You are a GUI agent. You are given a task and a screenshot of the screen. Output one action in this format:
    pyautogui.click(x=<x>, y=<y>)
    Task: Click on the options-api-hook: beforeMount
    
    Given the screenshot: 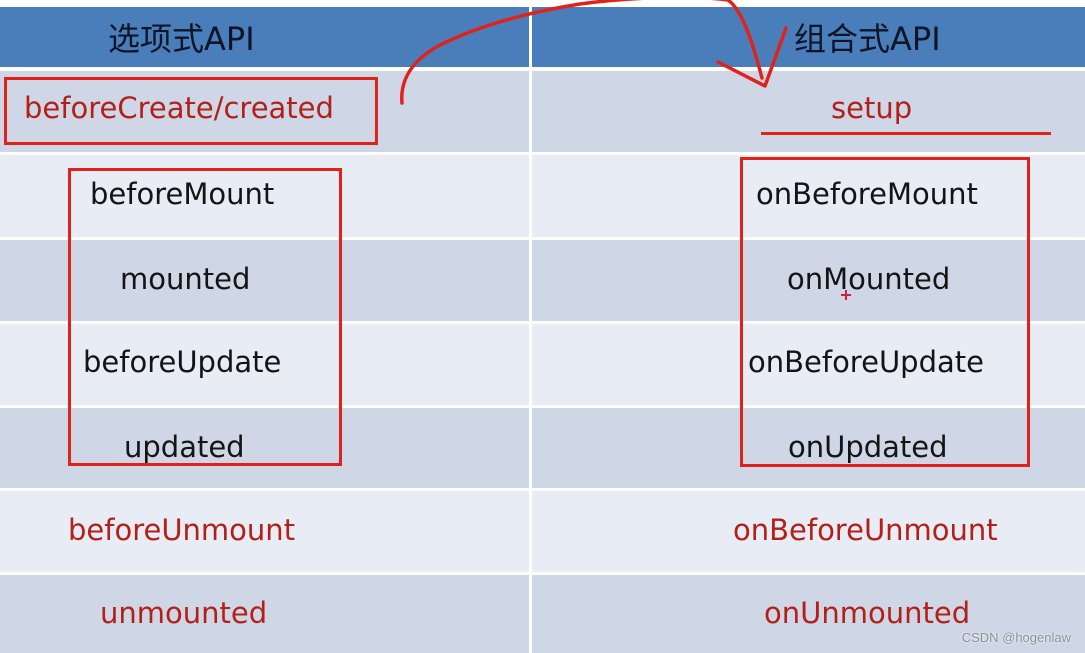 What is the action you would take?
    pyautogui.click(x=182, y=194)
    